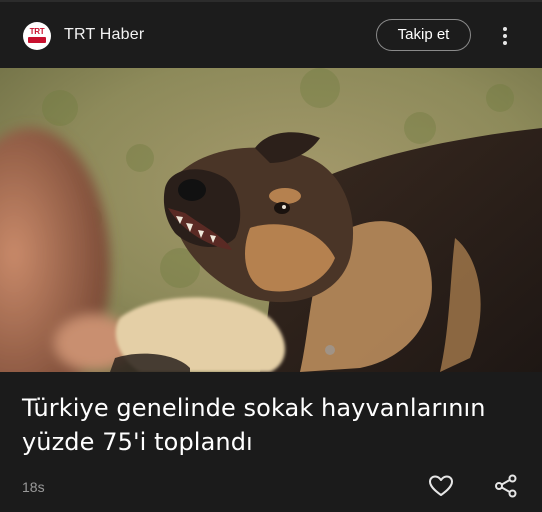  Describe the element at coordinates (441, 486) in the screenshot. I see `heart-icon` at that location.